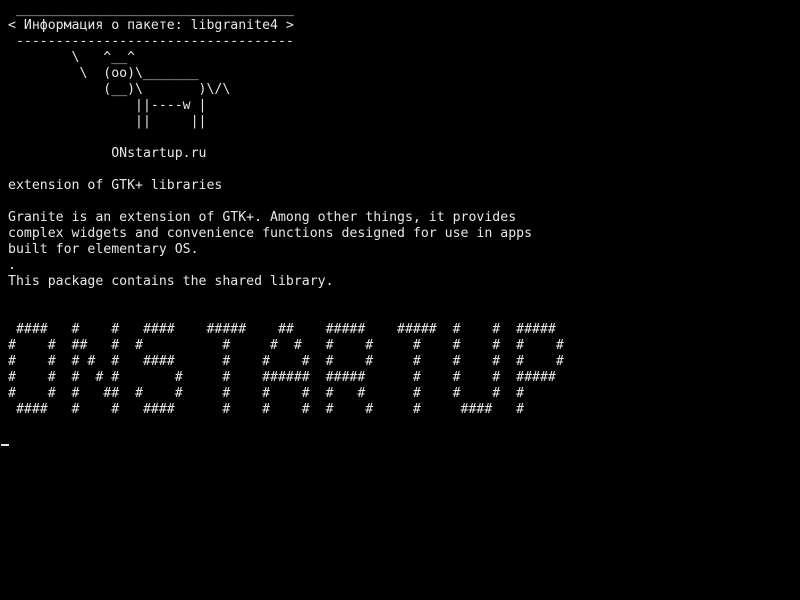 The height and width of the screenshot is (600, 800). What do you see at coordinates (72, 57) in the screenshot?
I see `cow-art-line: \ ^__^` at bounding box center [72, 57].